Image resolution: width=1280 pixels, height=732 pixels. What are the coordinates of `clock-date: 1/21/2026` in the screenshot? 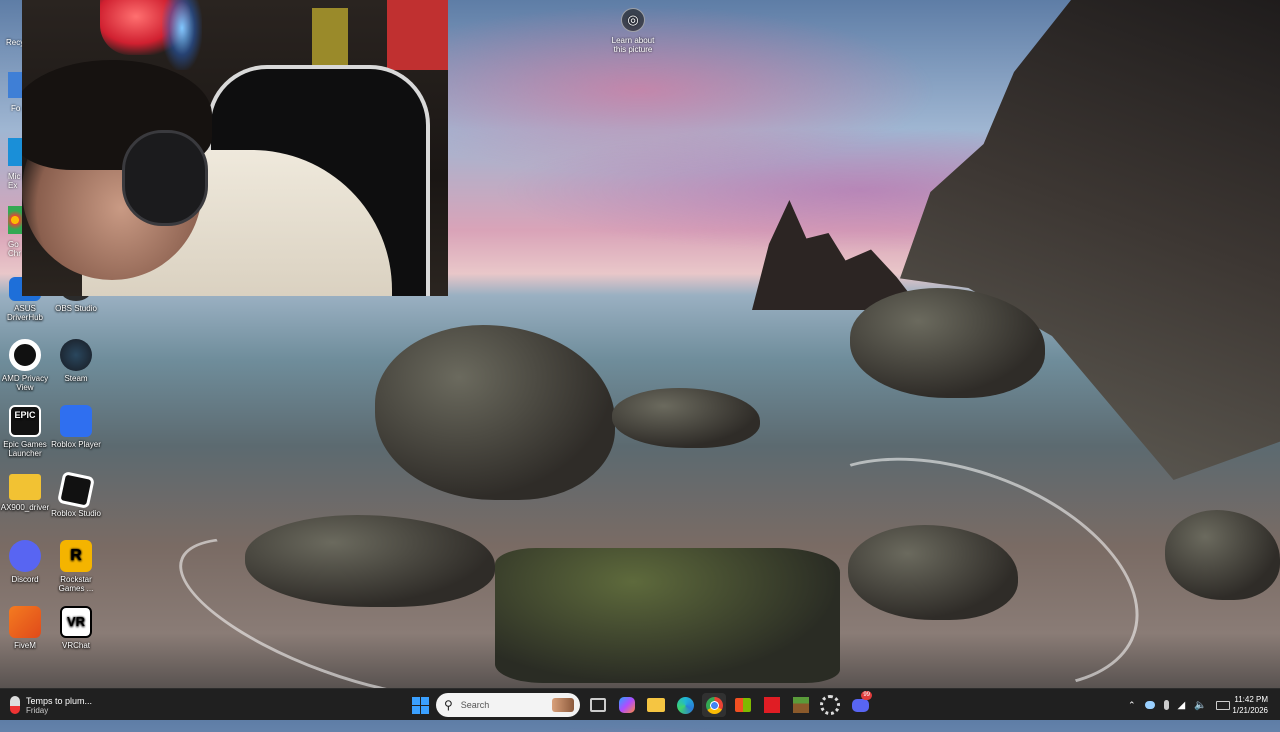 It's located at (1250, 710).